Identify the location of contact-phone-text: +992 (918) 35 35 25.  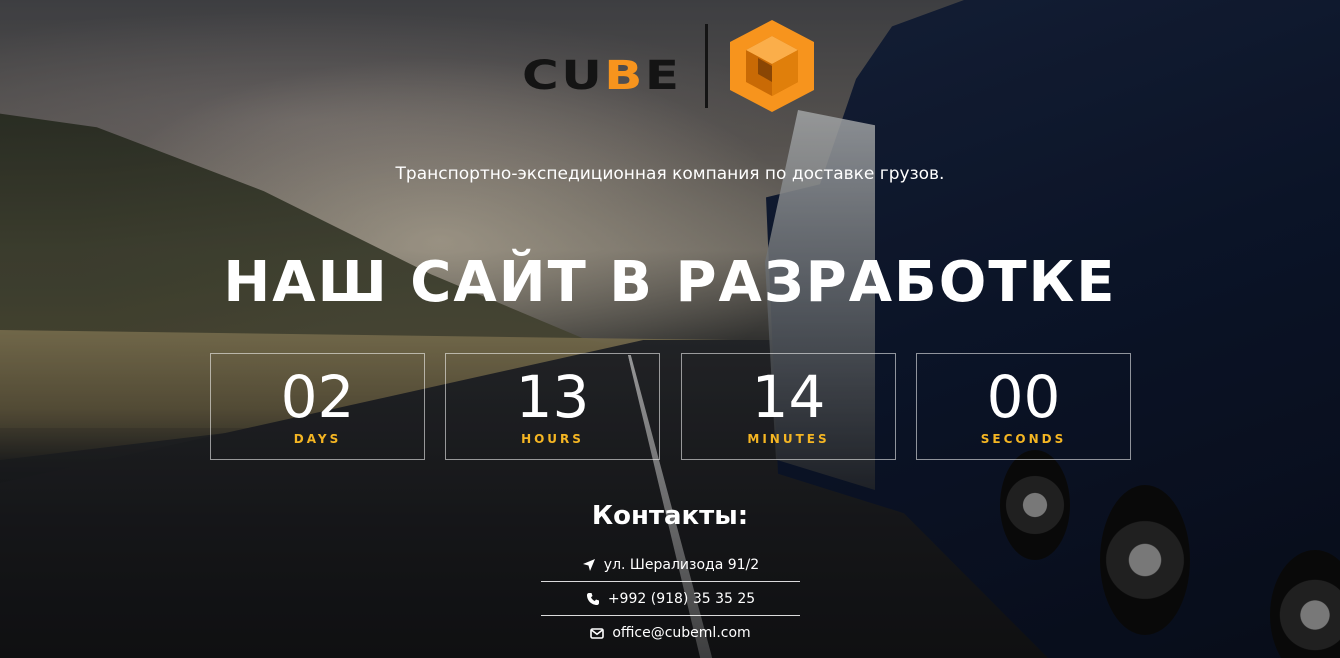
(681, 599).